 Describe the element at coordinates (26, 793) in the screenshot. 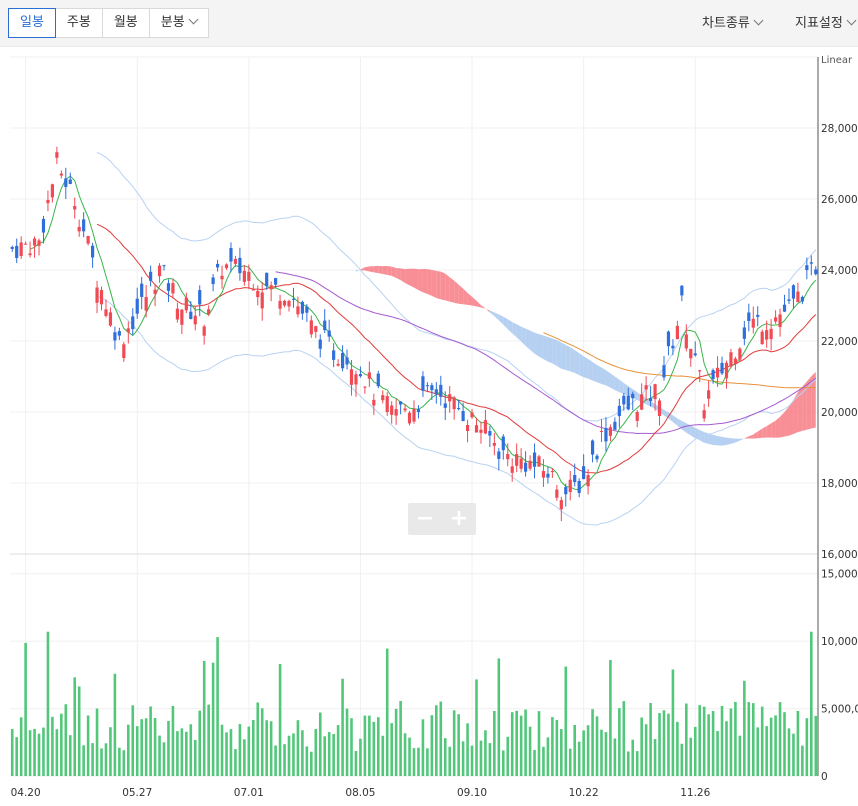

I see `x-tick-label: 04.20` at that location.